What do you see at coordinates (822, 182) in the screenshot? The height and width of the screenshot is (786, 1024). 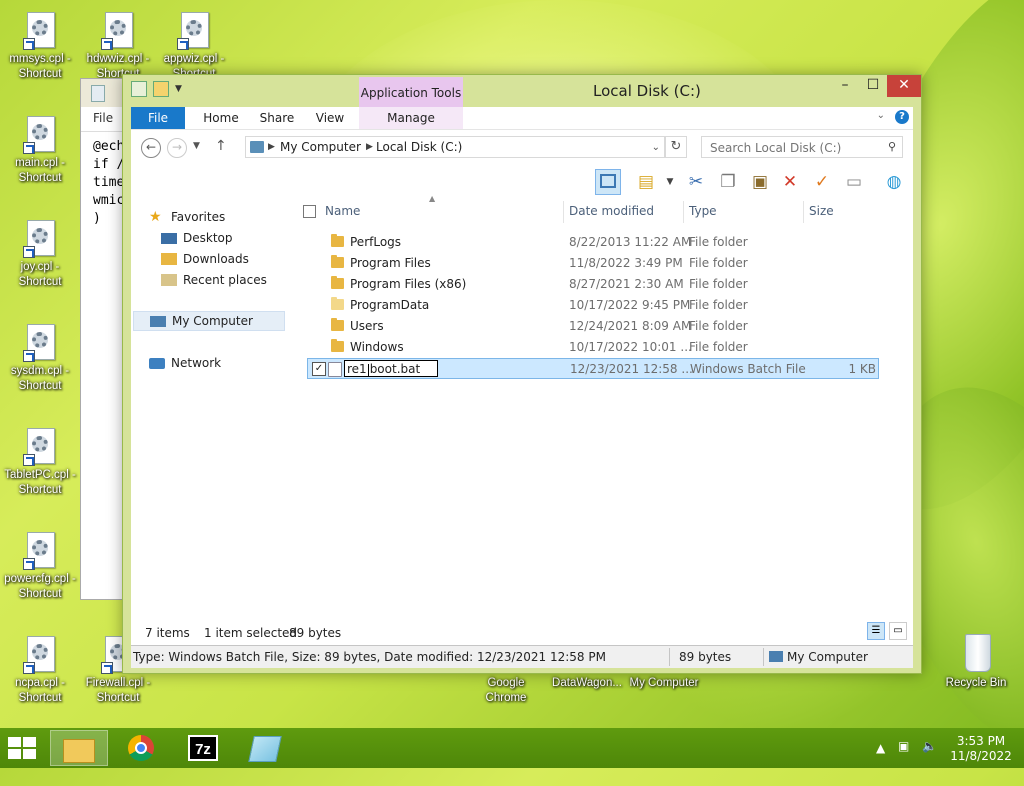 I see `rename-check-icon: ✓` at bounding box center [822, 182].